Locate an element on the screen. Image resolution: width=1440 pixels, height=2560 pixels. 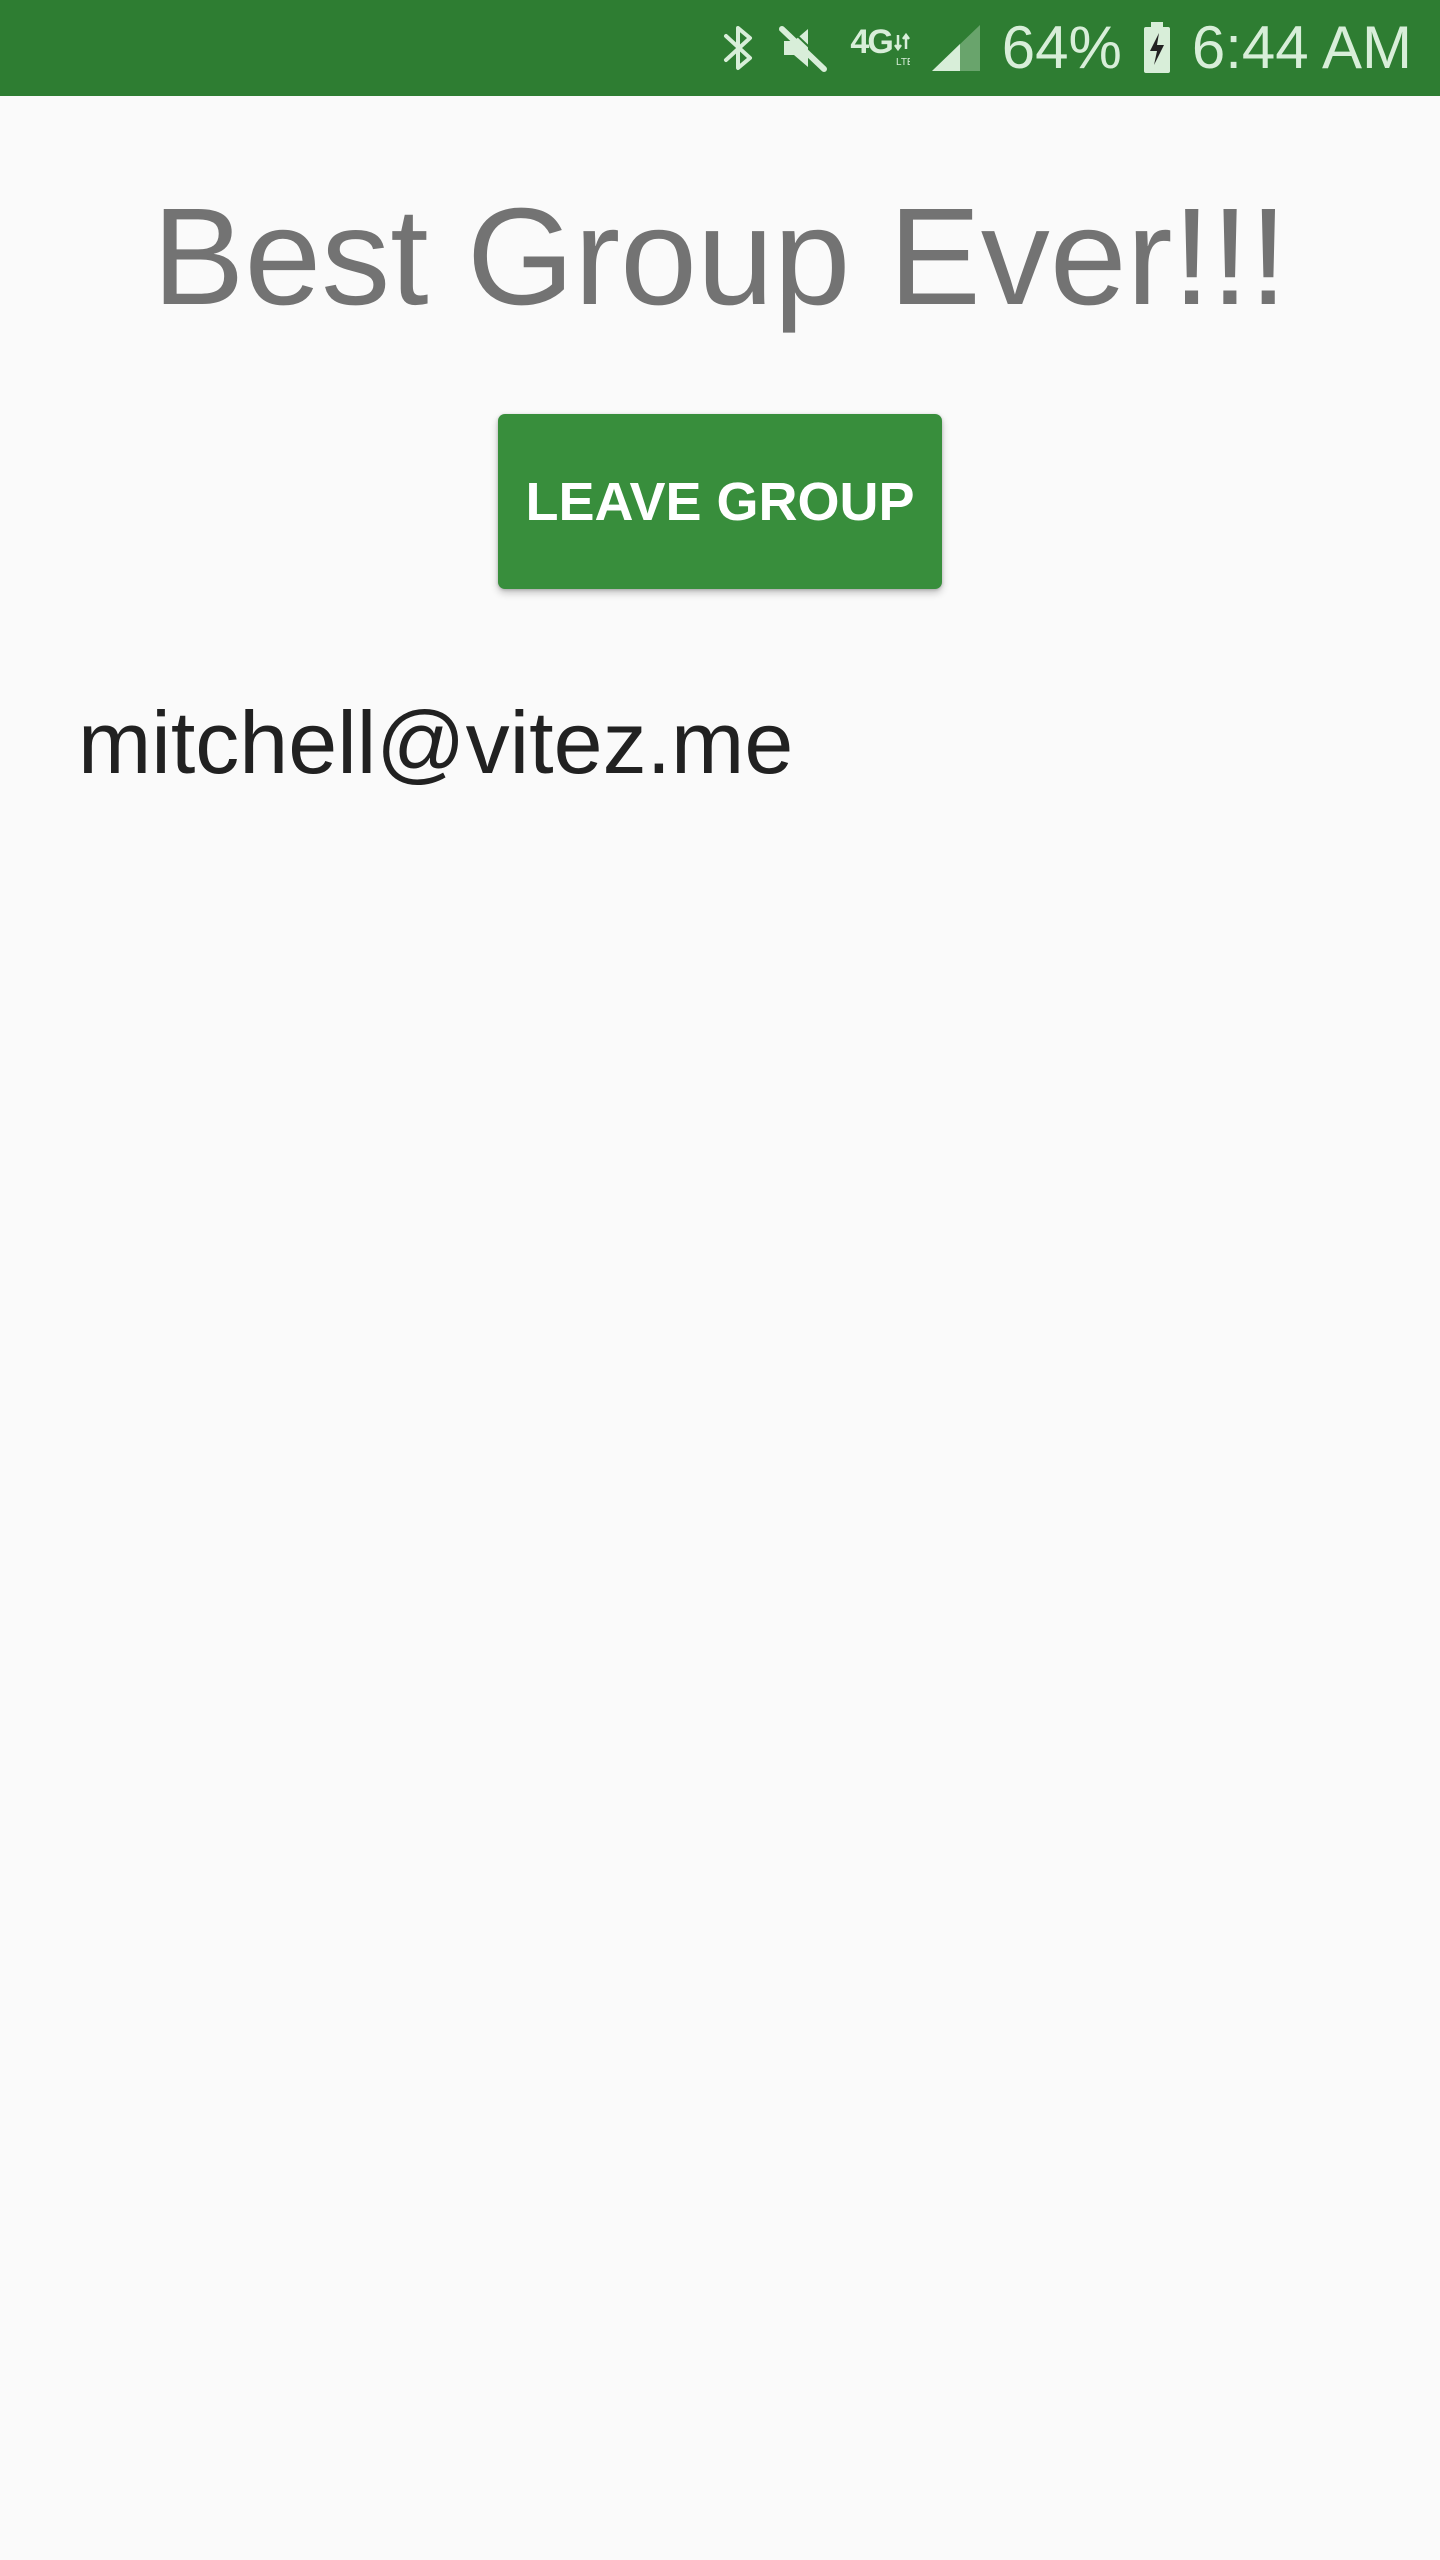
svg-text: LTE is located at coordinates (903, 62).